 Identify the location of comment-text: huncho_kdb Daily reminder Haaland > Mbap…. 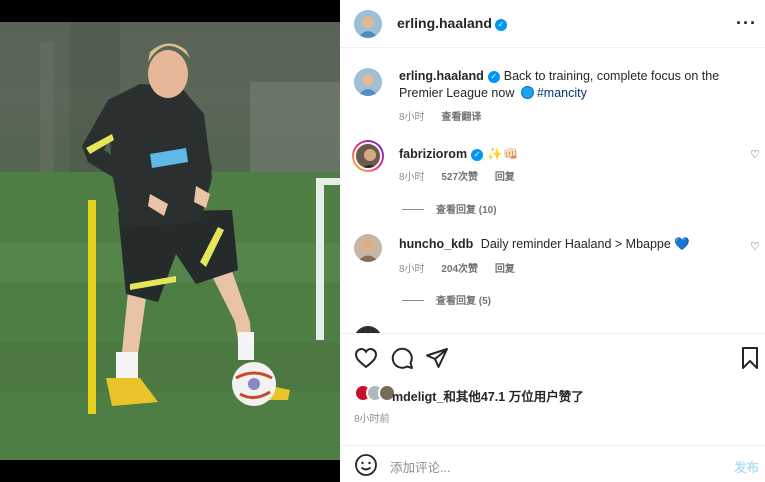
(569, 244).